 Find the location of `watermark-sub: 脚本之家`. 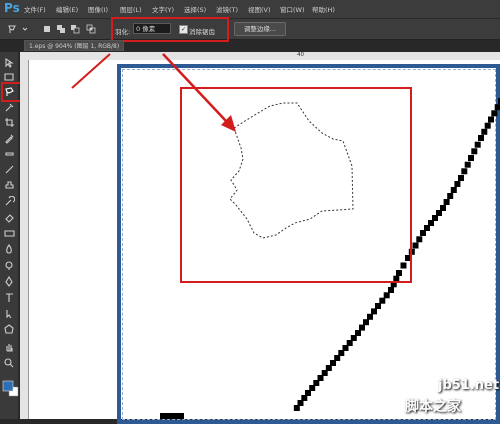

watermark-sub: 脚本之家 is located at coordinates (433, 407).